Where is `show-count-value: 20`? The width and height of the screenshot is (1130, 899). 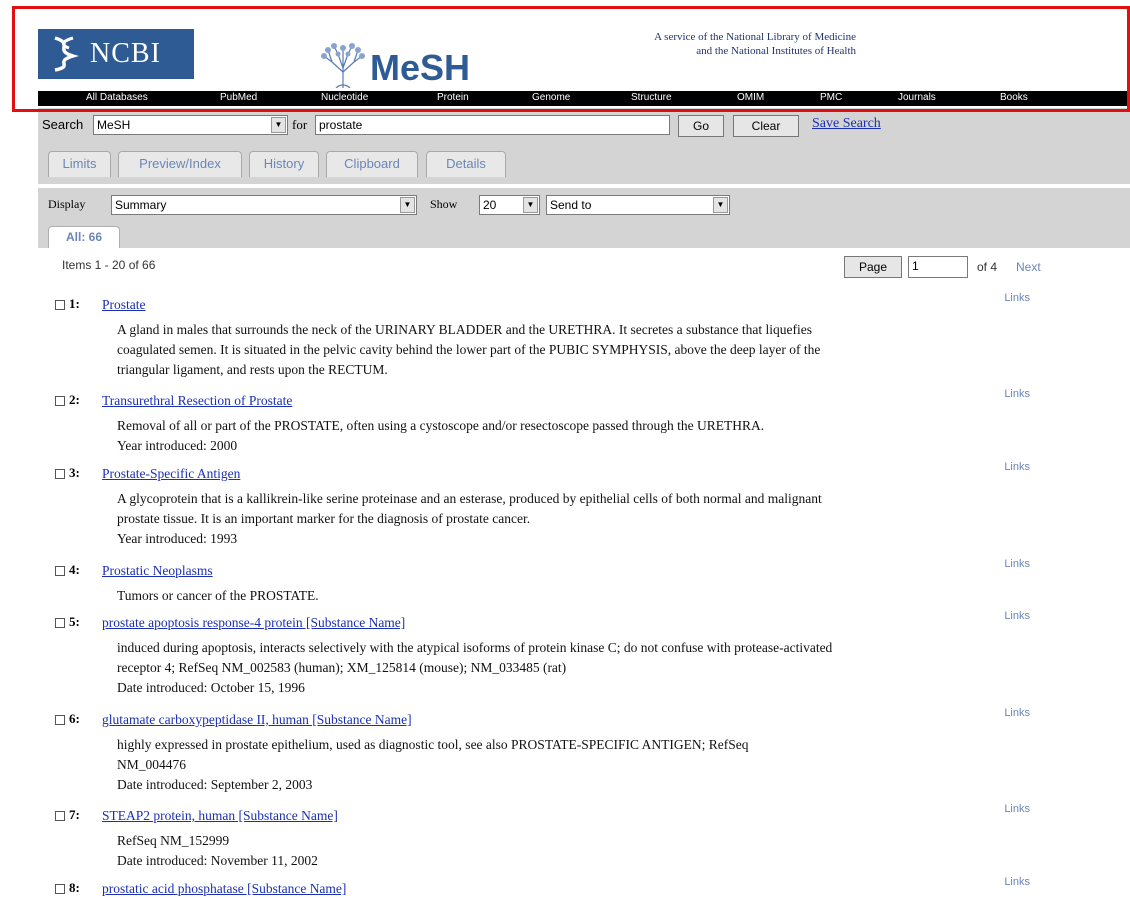
show-count-value: 20 is located at coordinates (490, 205).